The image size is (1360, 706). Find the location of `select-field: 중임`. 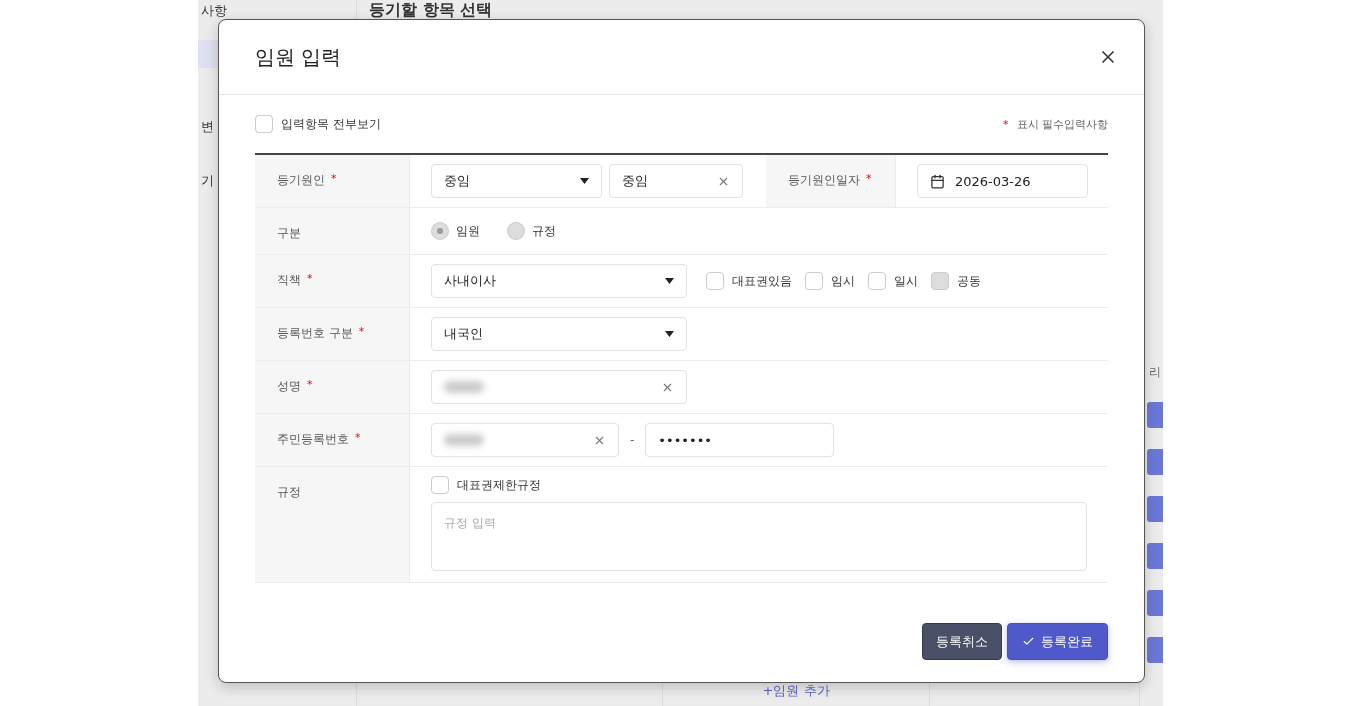

select-field: 중임 is located at coordinates (516, 181).